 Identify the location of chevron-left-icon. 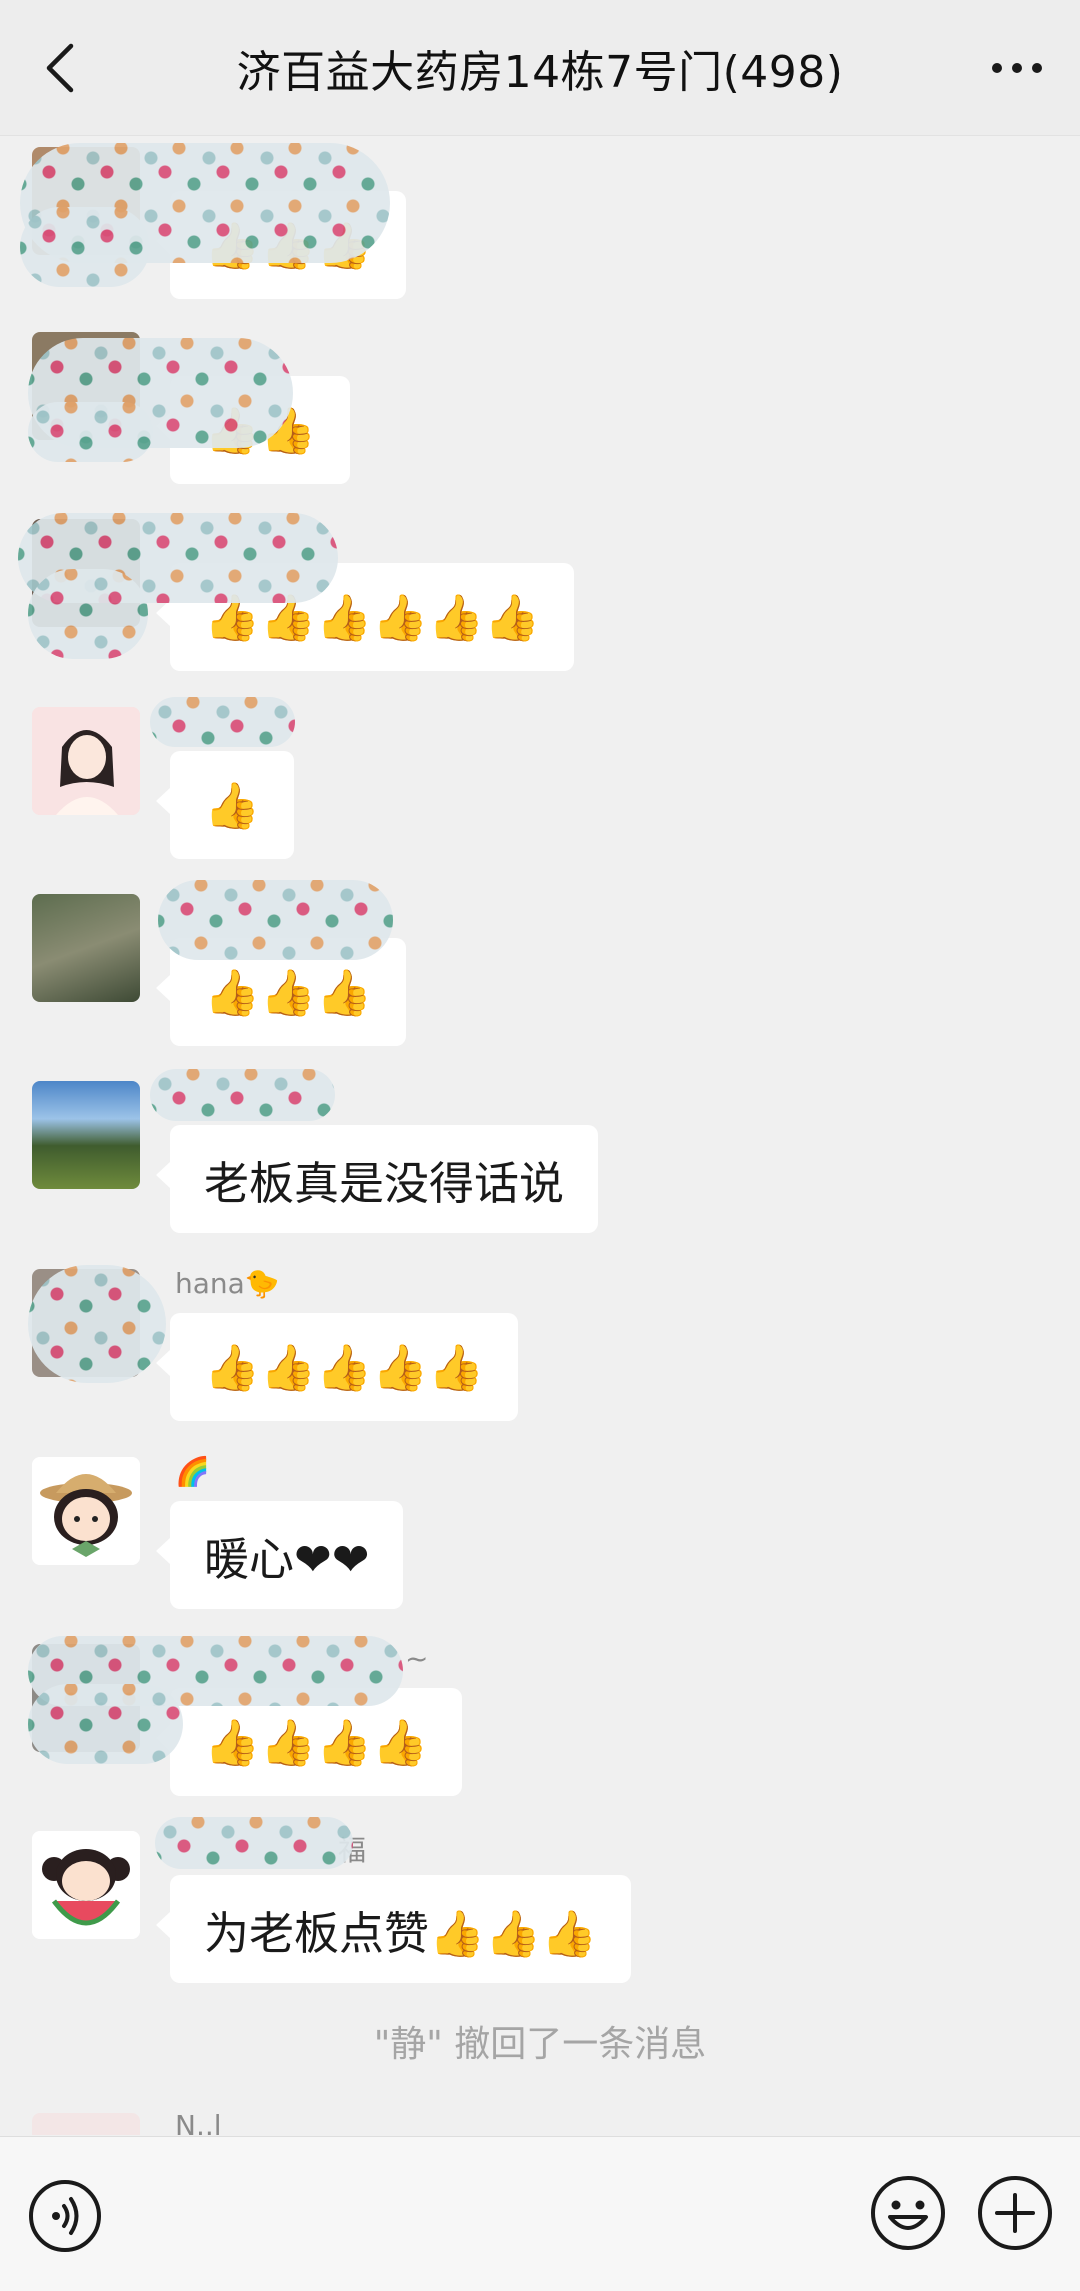
(60, 68).